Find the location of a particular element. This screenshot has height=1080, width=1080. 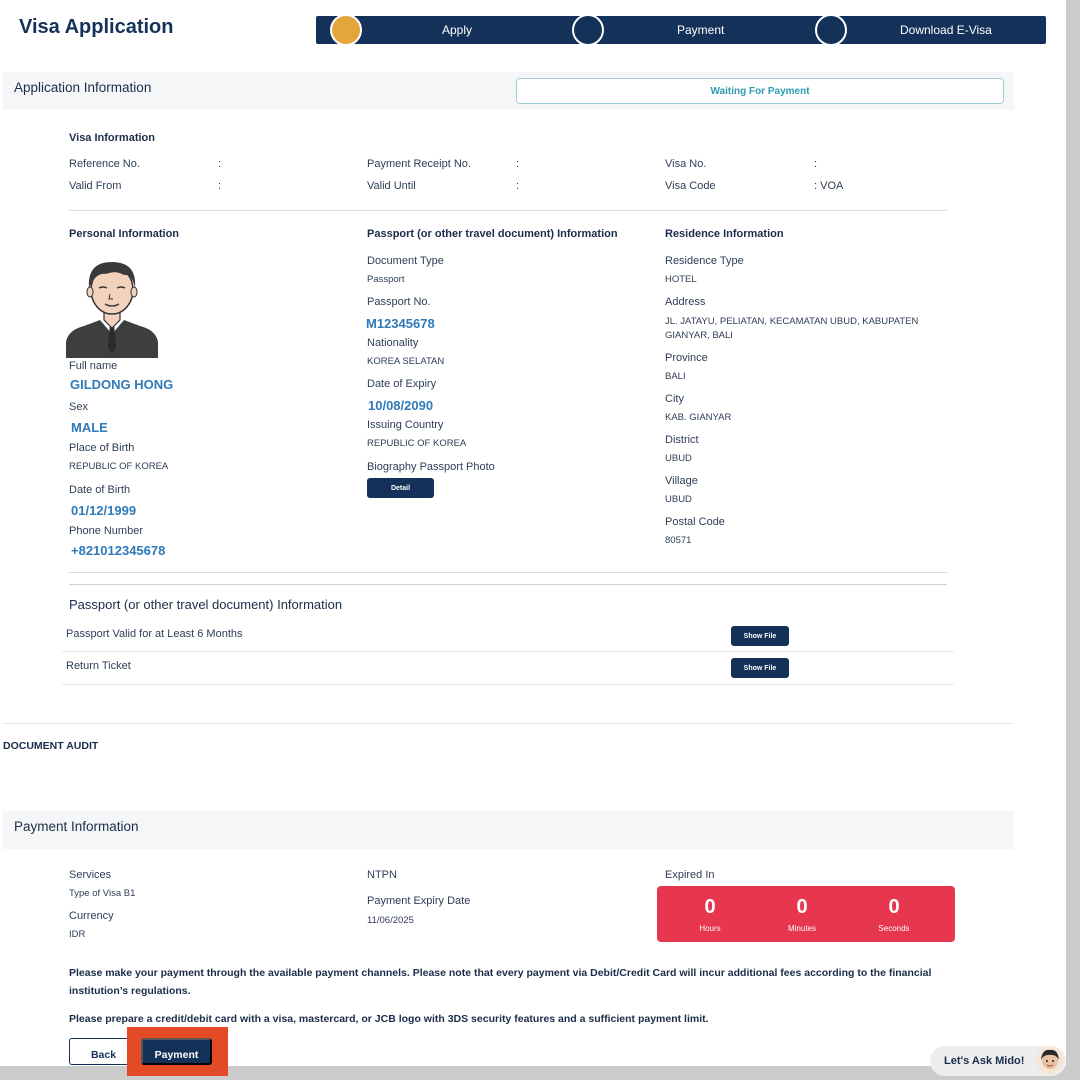

step-download-indicator is located at coordinates (831, 30).